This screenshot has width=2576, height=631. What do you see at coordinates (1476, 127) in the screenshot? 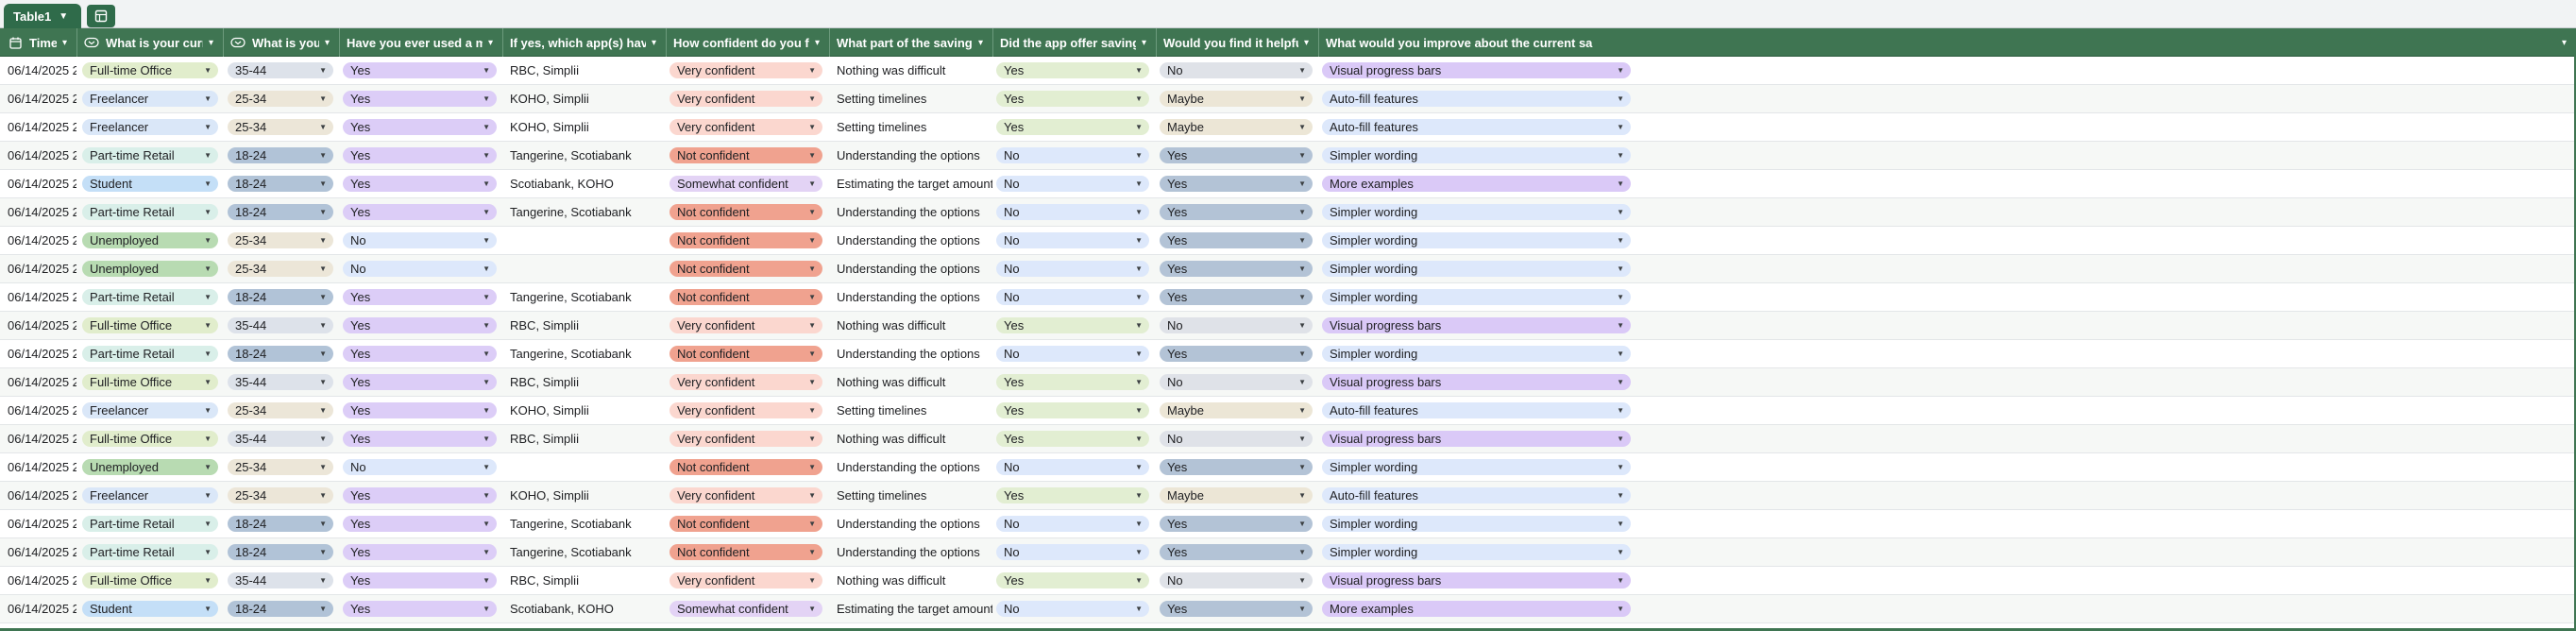
I see `select-chip-improvements: Auto-fill features ▼` at bounding box center [1476, 127].